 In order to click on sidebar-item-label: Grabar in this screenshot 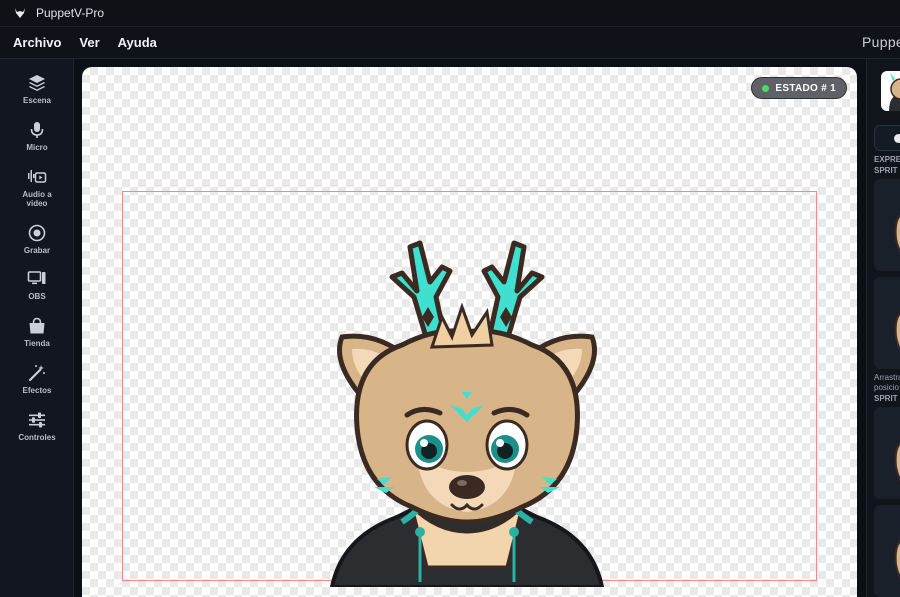, I will do `click(37, 250)`.